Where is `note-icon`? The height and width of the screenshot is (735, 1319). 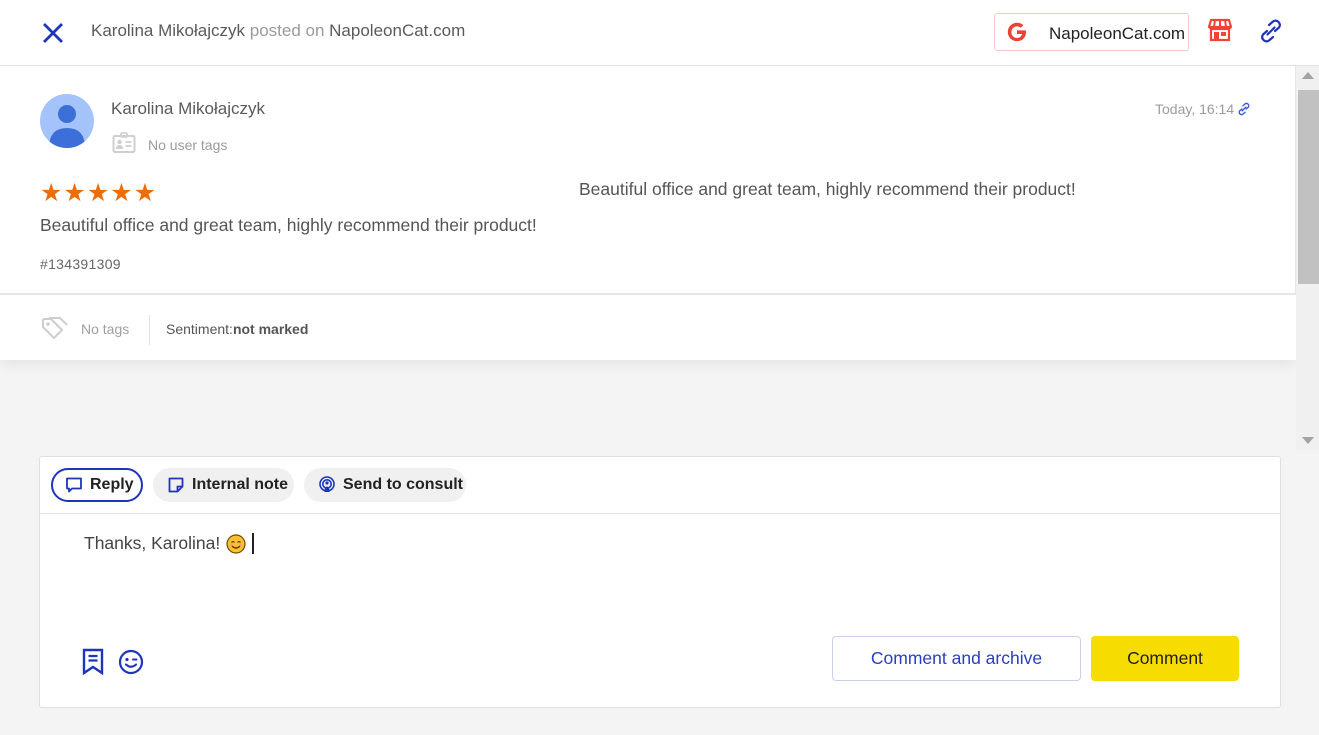
note-icon is located at coordinates (176, 485).